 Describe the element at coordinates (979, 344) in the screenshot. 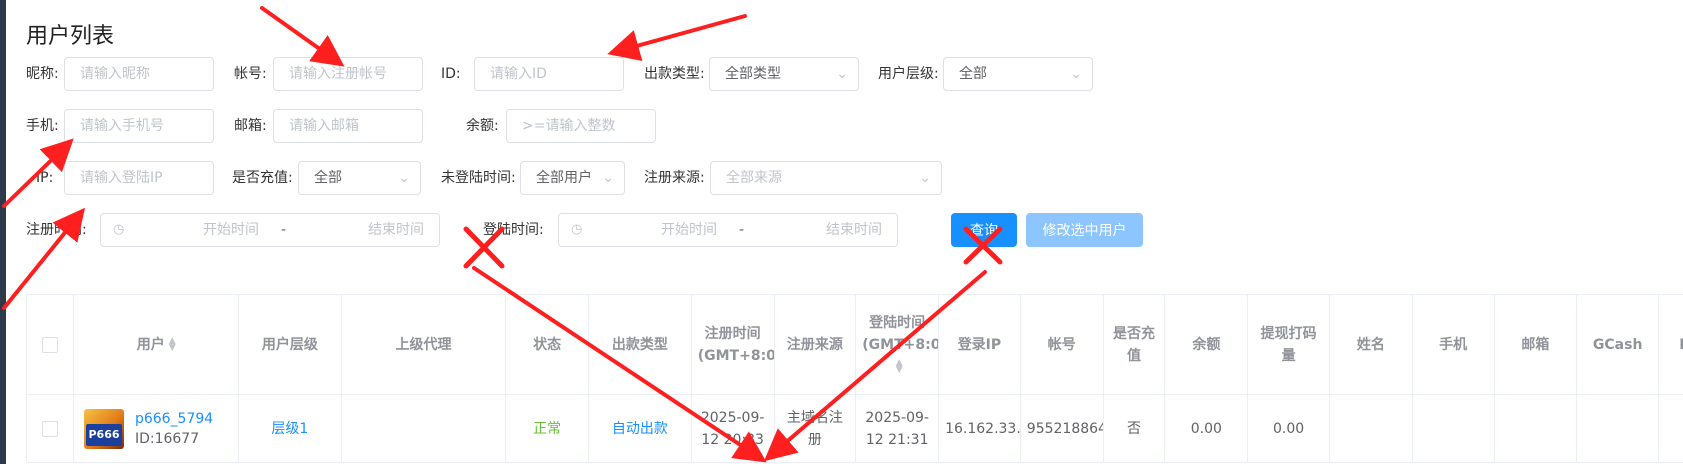

I see `header-login-ip: 登录IP` at that location.